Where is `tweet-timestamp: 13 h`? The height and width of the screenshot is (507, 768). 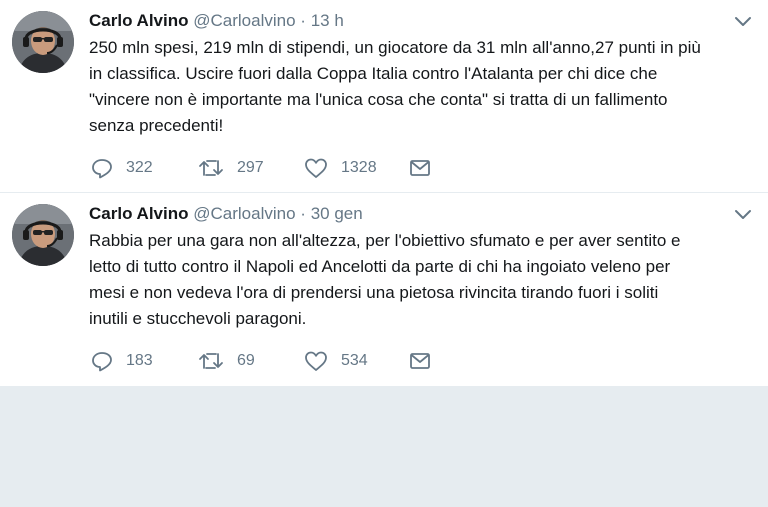 tweet-timestamp: 13 h is located at coordinates (327, 20).